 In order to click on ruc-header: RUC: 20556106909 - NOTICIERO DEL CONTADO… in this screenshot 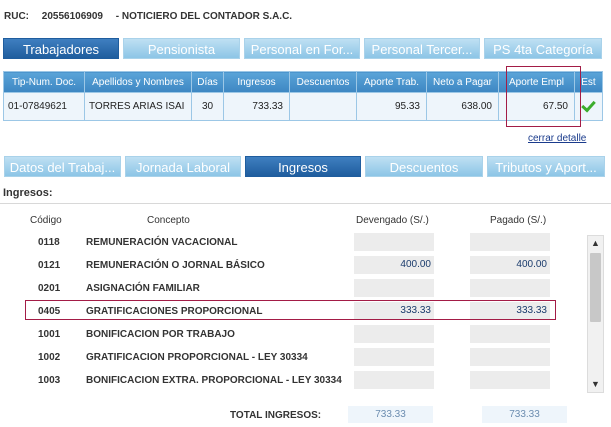, I will do `click(148, 16)`.